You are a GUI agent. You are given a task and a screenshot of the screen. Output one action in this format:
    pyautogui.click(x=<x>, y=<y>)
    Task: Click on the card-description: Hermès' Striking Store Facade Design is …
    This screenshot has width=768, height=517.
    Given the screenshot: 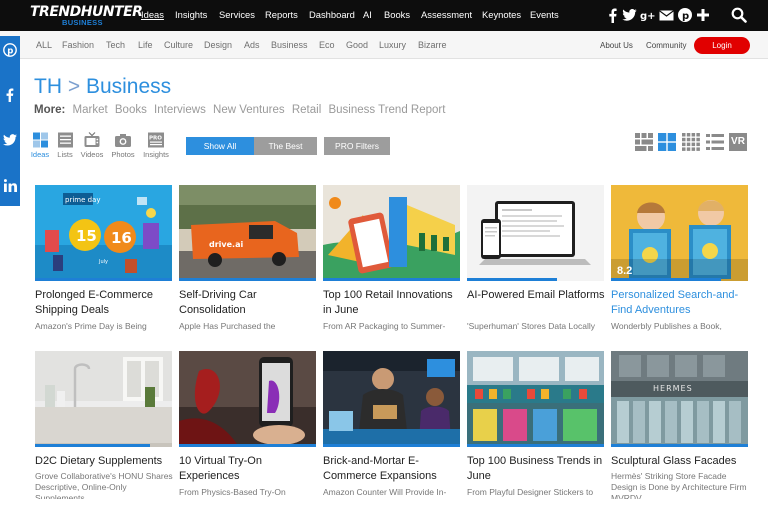 What is the action you would take?
    pyautogui.click(x=679, y=485)
    